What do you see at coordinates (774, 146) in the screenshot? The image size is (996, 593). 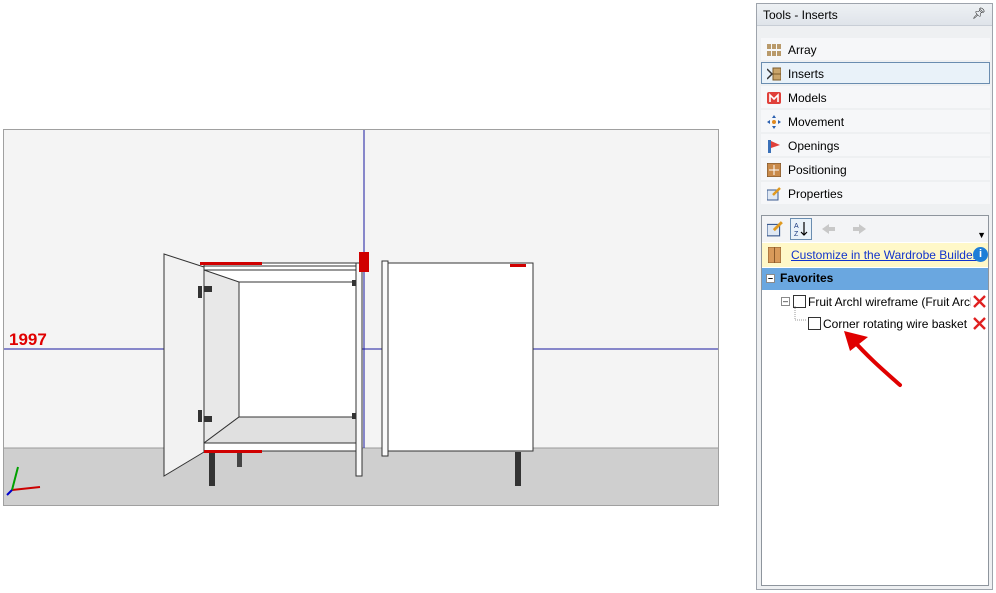 I see `openings-icon` at bounding box center [774, 146].